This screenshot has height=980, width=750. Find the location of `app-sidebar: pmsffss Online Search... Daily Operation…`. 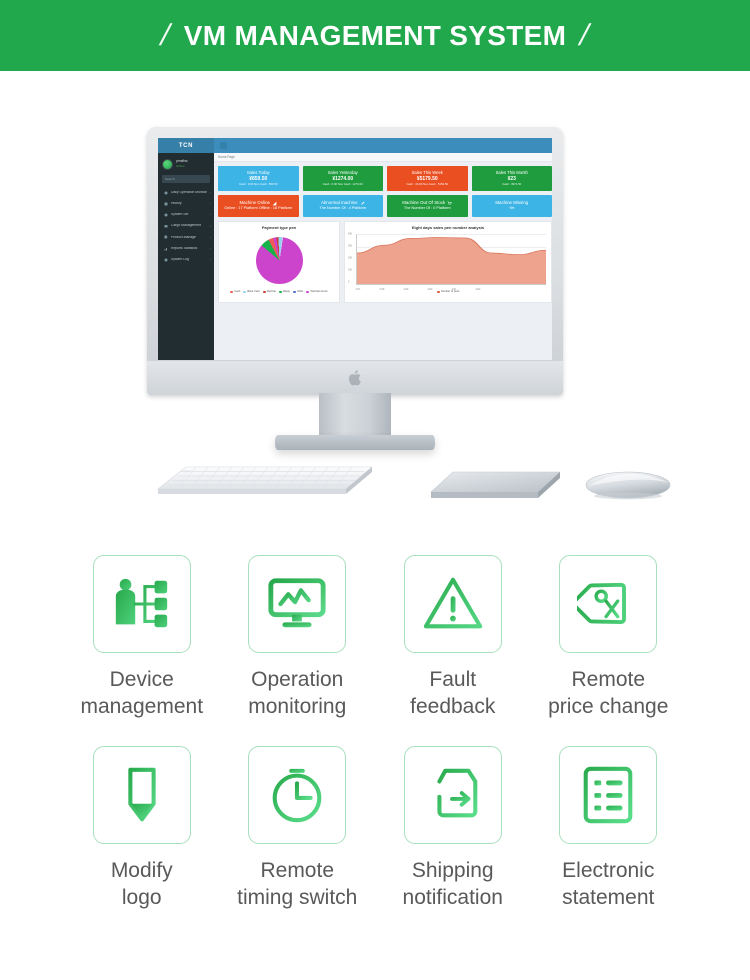

app-sidebar: pmsffss Online Search... Daily Operation… is located at coordinates (186, 256).